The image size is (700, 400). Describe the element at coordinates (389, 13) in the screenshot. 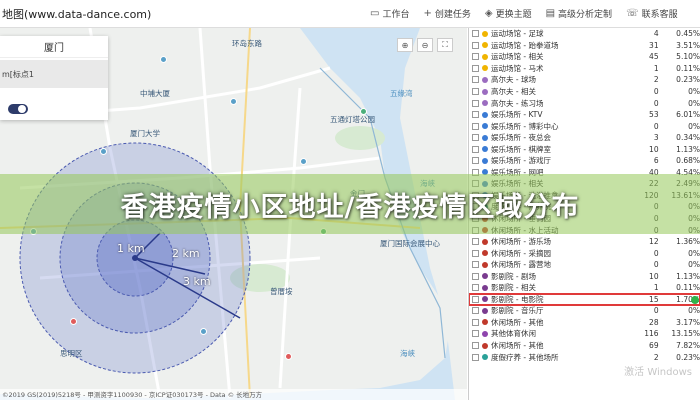

I see `workbench-button: ▭ 工作台` at that location.